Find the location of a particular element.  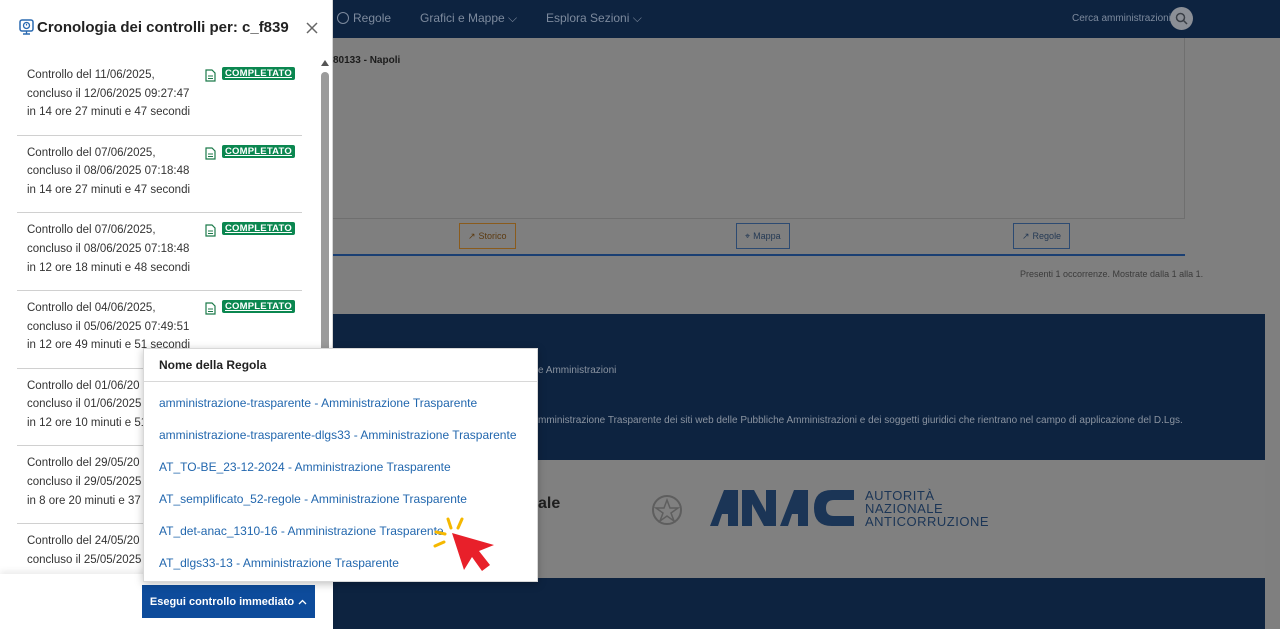

search-label: Cerca amministrazioni is located at coordinates (1121, 18).